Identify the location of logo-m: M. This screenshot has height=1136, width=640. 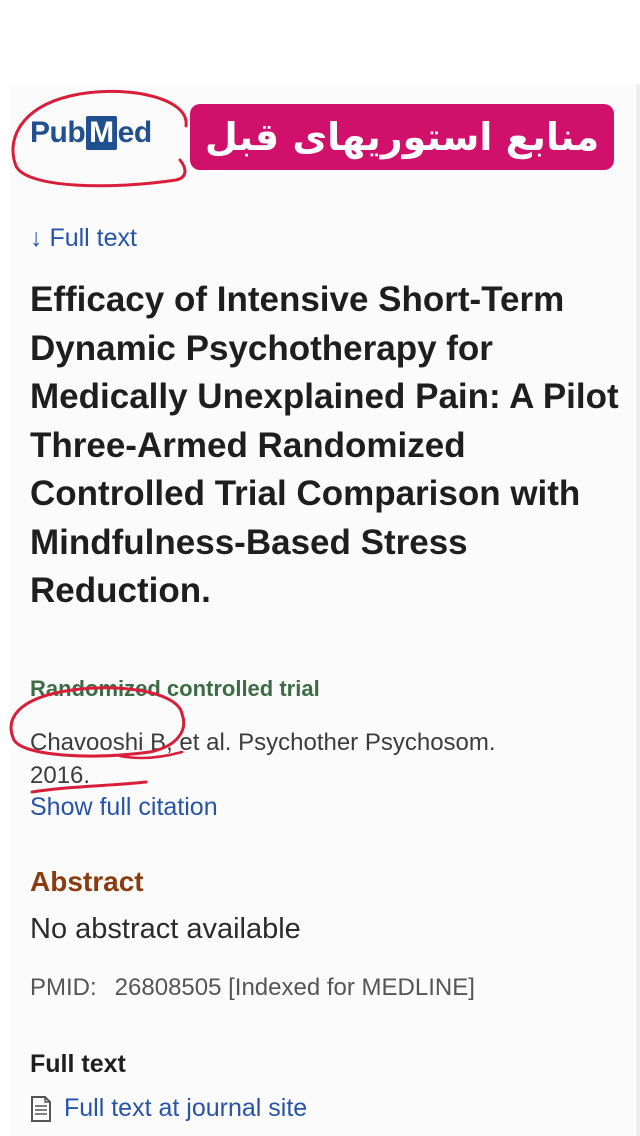
(101, 133).